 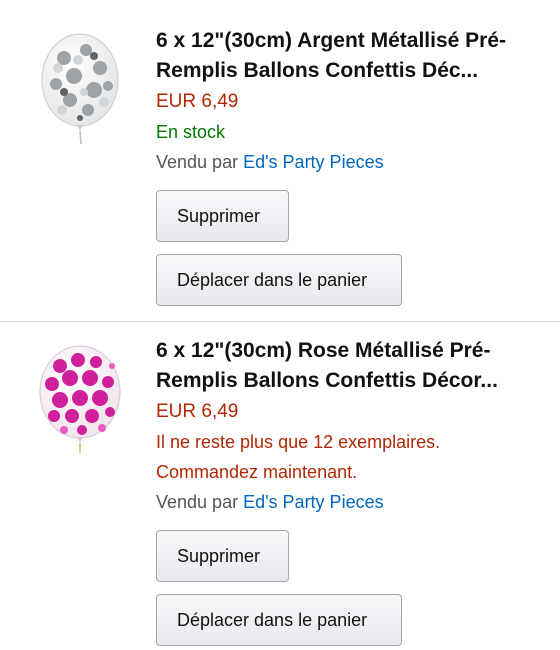 I want to click on silver-confetti-balloon-icon, so click(x=80, y=89).